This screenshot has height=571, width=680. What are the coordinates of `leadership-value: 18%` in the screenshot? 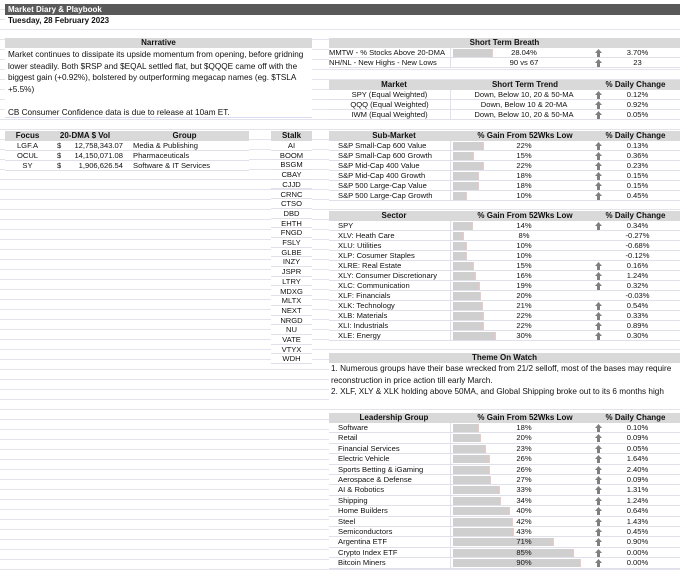 It's located at (524, 427).